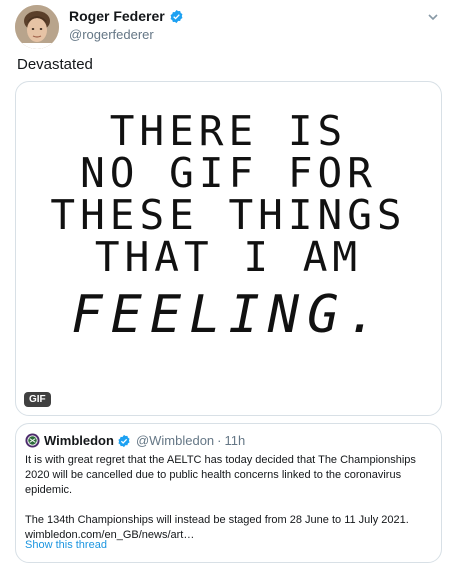  I want to click on author-name-row: Roger Federer, so click(126, 16).